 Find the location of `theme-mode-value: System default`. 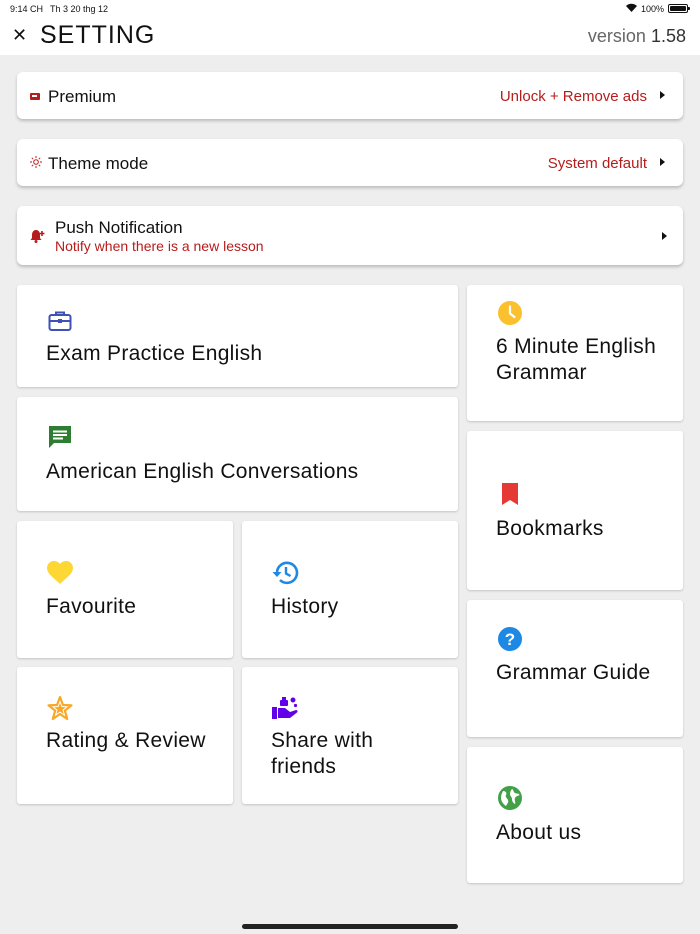

theme-mode-value: System default is located at coordinates (597, 163).